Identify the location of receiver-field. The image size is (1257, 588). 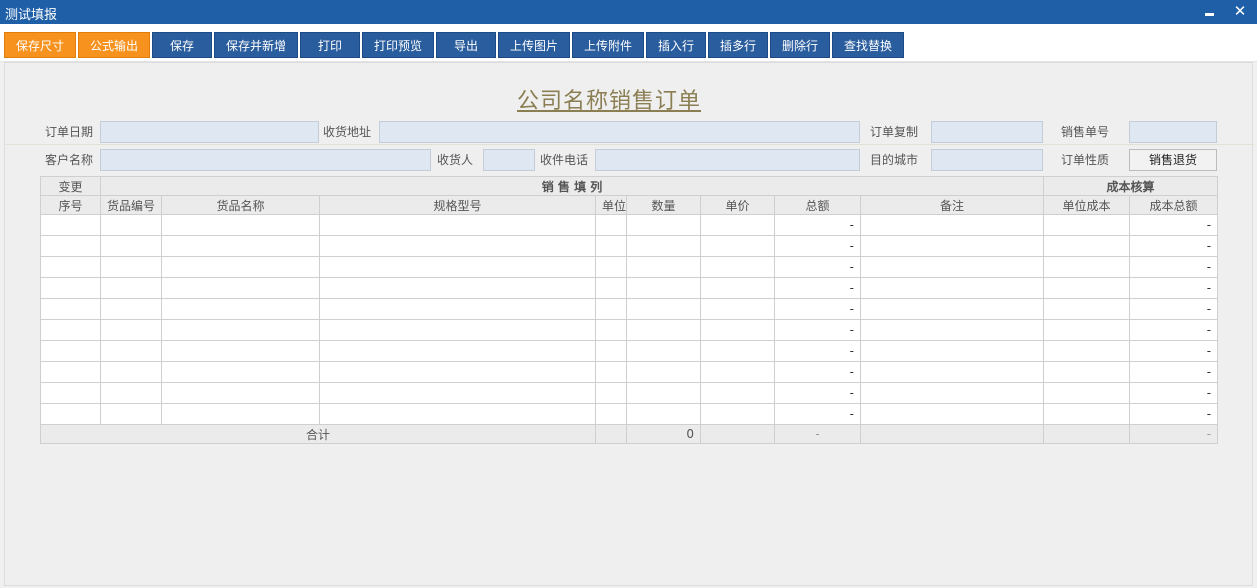
(509, 160).